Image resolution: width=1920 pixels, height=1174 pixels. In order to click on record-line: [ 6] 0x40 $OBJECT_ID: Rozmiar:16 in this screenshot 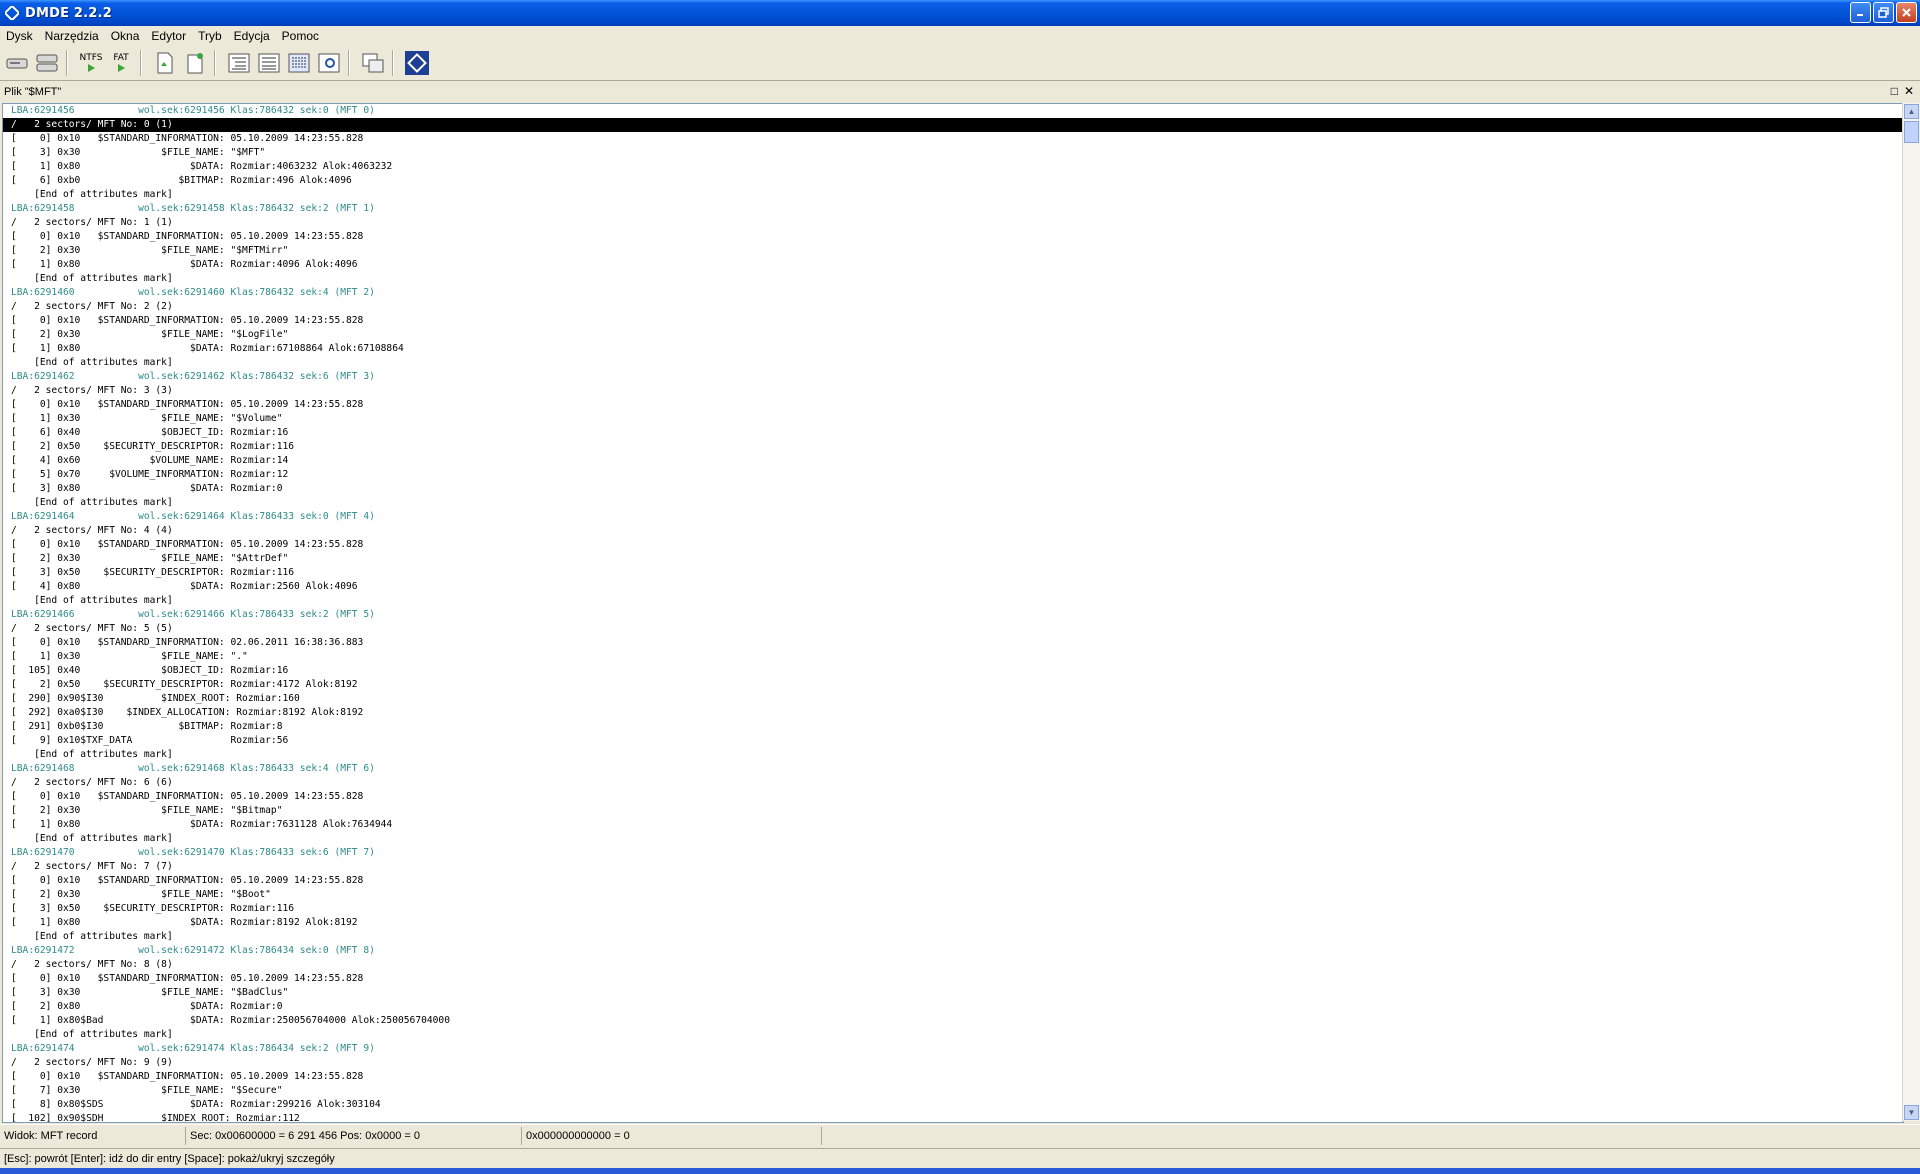, I will do `click(953, 433)`.